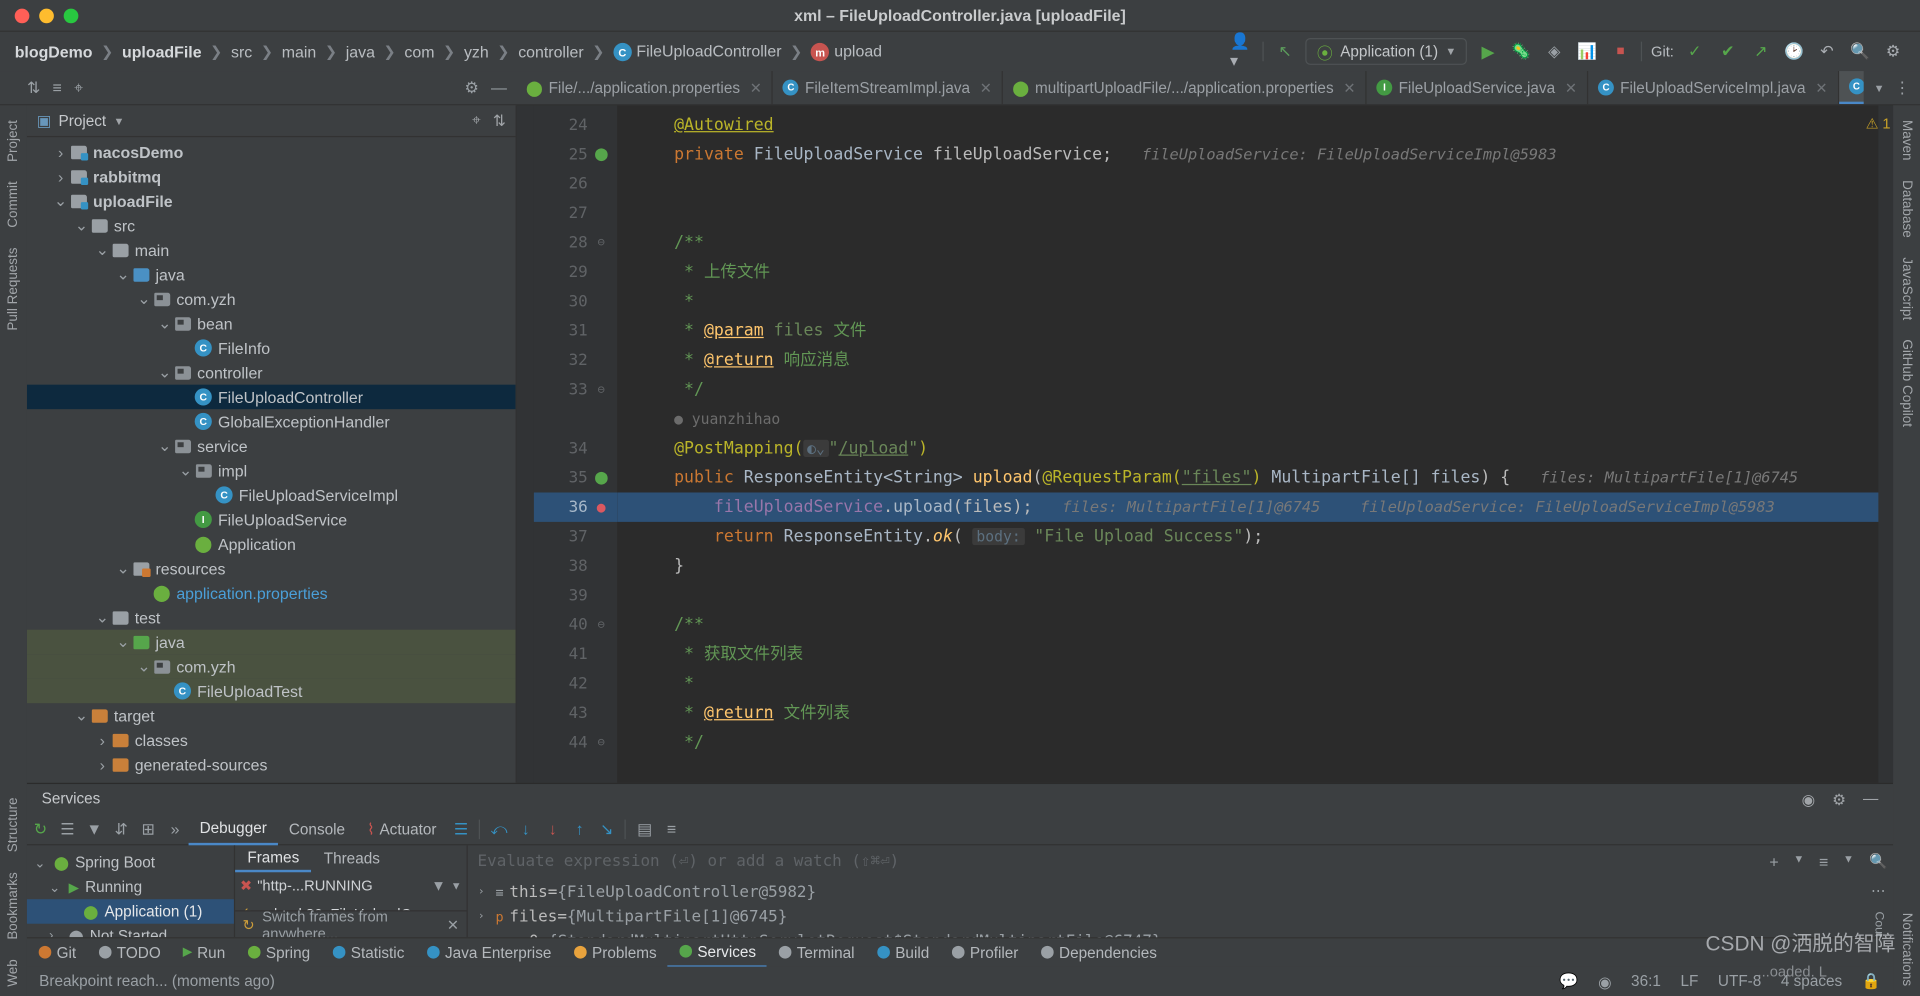 Image resolution: width=1920 pixels, height=996 pixels. Describe the element at coordinates (1823, 861) in the screenshot. I see `collapse-icon: ≡` at that location.